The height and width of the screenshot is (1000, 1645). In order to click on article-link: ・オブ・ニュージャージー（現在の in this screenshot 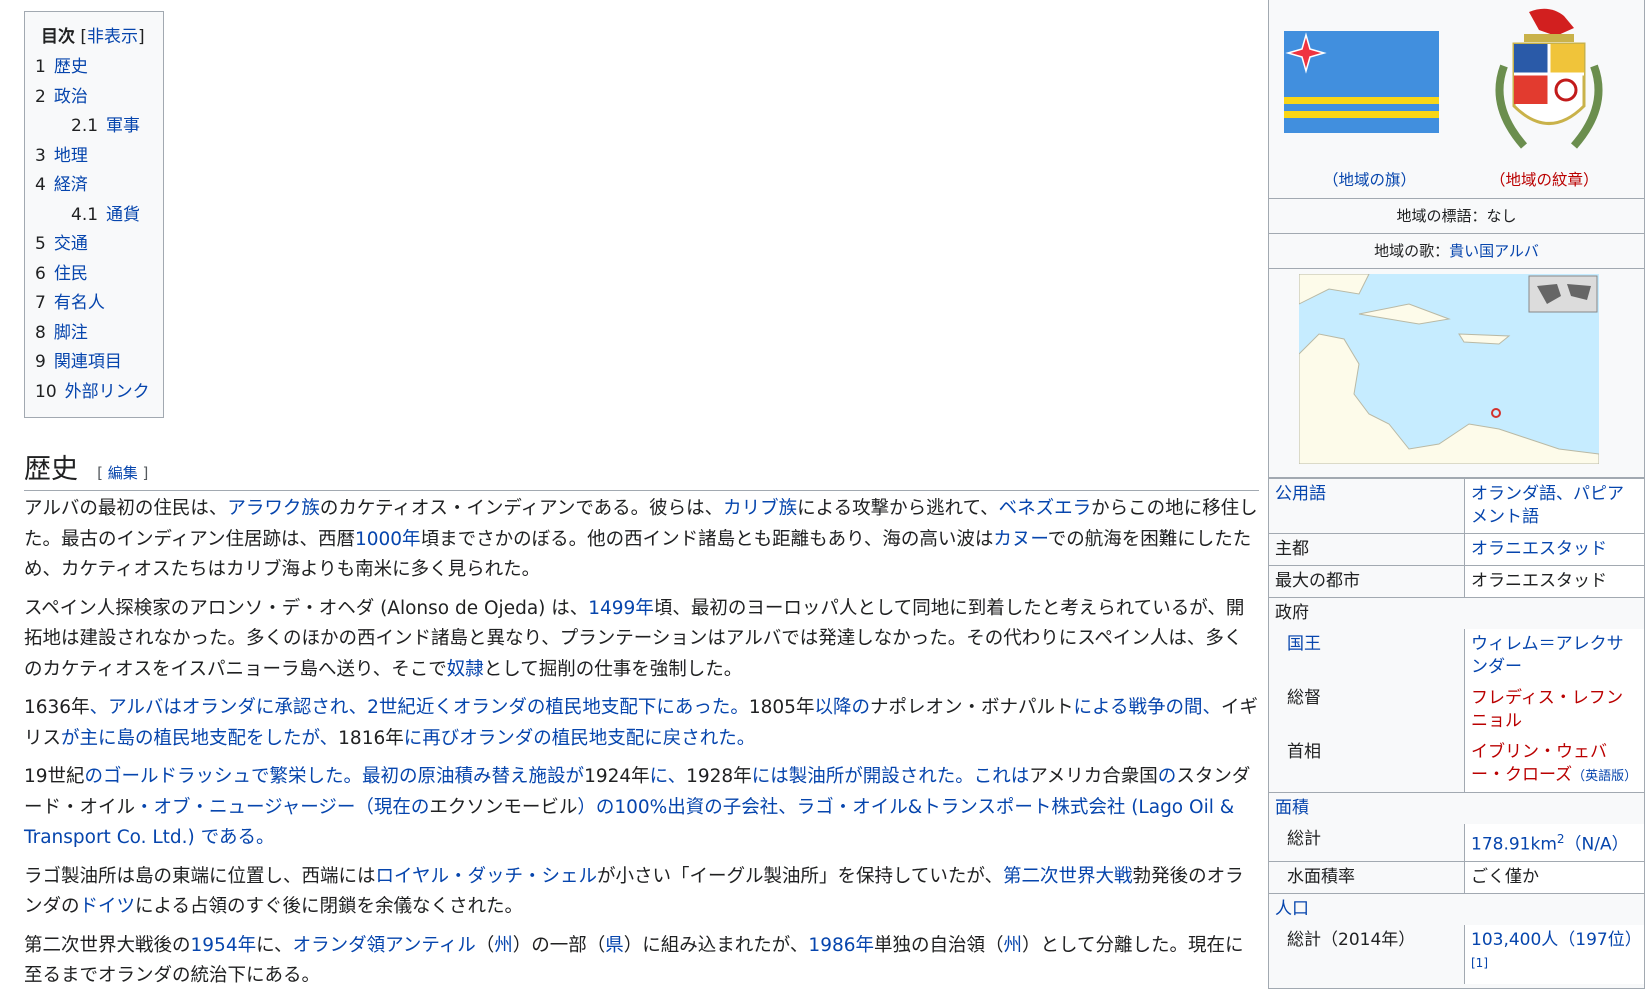, I will do `click(282, 807)`.